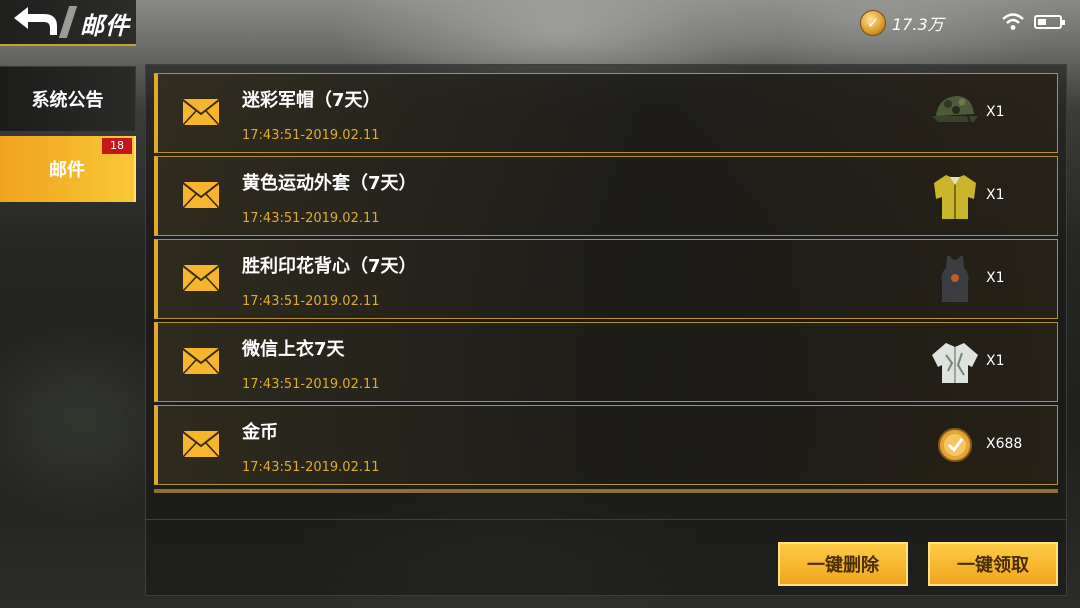 Image resolution: width=1080 pixels, height=608 pixels. I want to click on currency-display: ✓ 17.3万, so click(902, 23).